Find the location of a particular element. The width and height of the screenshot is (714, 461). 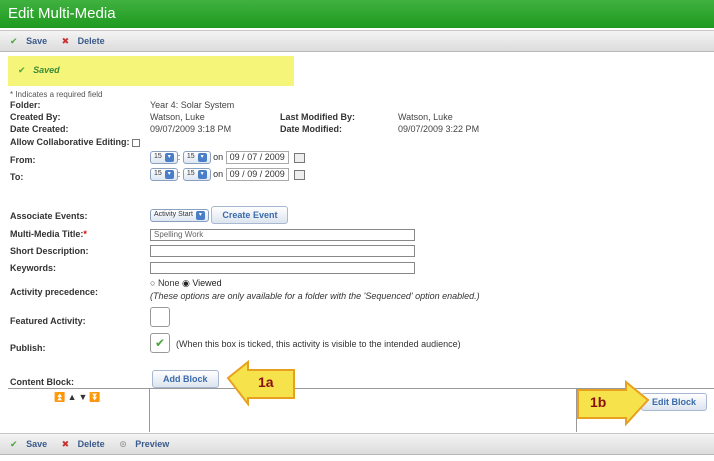

from-minute-select: 15 ▾ is located at coordinates (196, 157).